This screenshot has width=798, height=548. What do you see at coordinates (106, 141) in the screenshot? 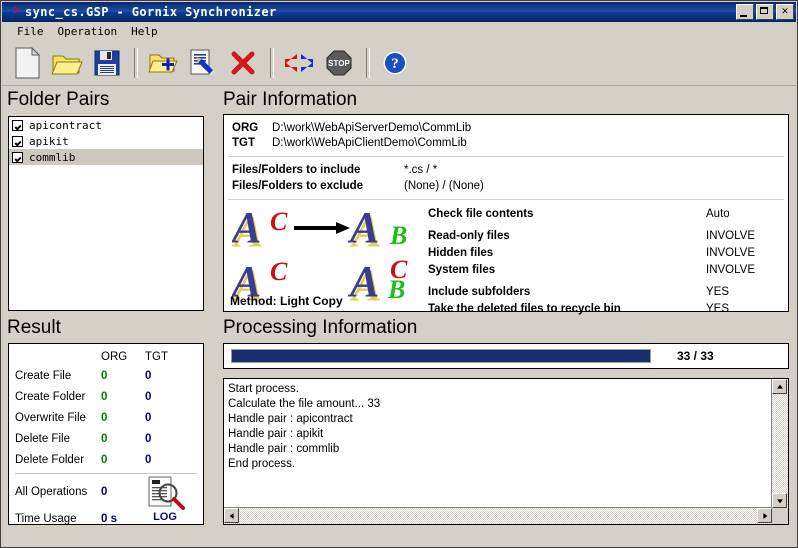
I see `list-item: apikit` at bounding box center [106, 141].